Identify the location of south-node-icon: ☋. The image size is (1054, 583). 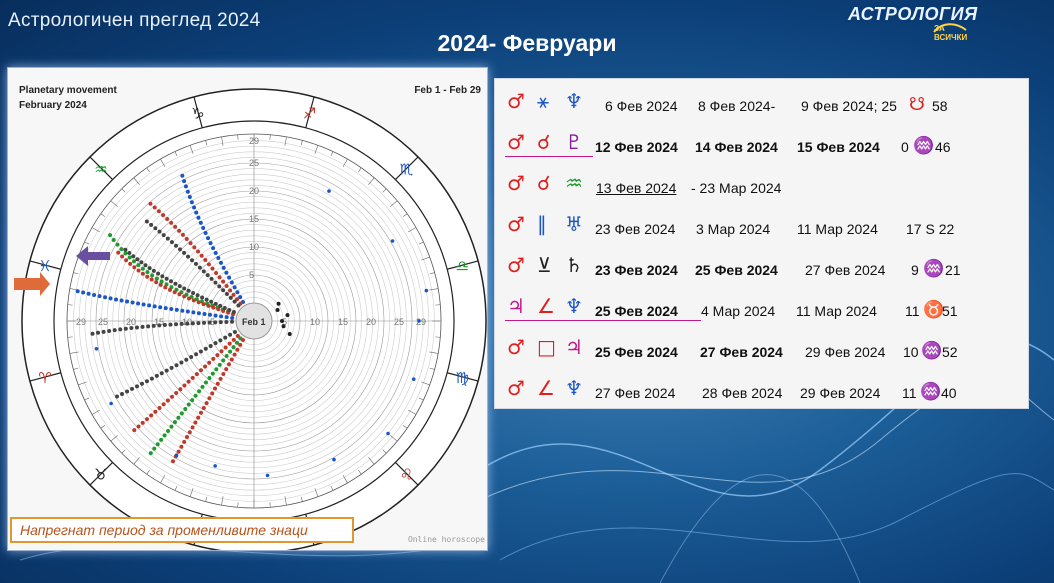
(917, 104).